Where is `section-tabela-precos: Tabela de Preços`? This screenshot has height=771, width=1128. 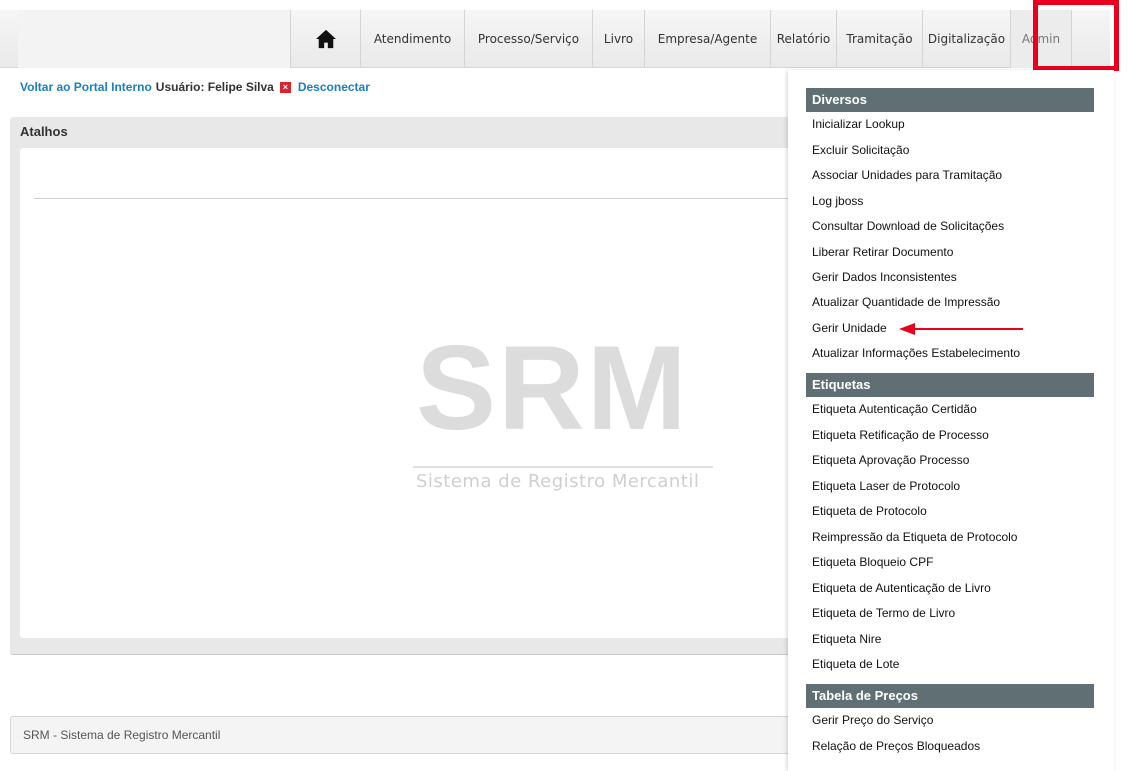
section-tabela-precos: Tabela de Preços is located at coordinates (950, 696).